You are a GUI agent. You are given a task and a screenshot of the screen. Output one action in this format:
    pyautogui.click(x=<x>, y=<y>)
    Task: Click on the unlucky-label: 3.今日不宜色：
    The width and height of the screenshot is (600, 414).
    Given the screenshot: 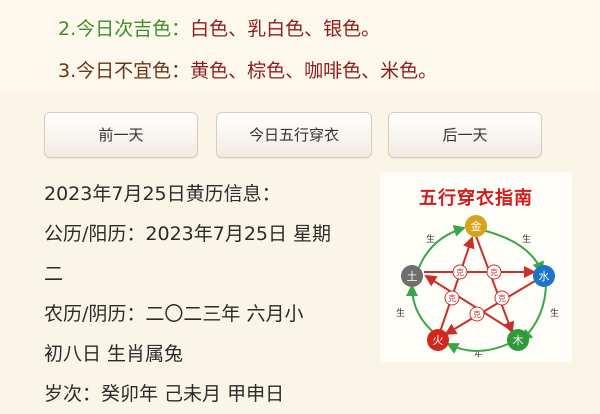 What is the action you would take?
    pyautogui.click(x=124, y=71)
    